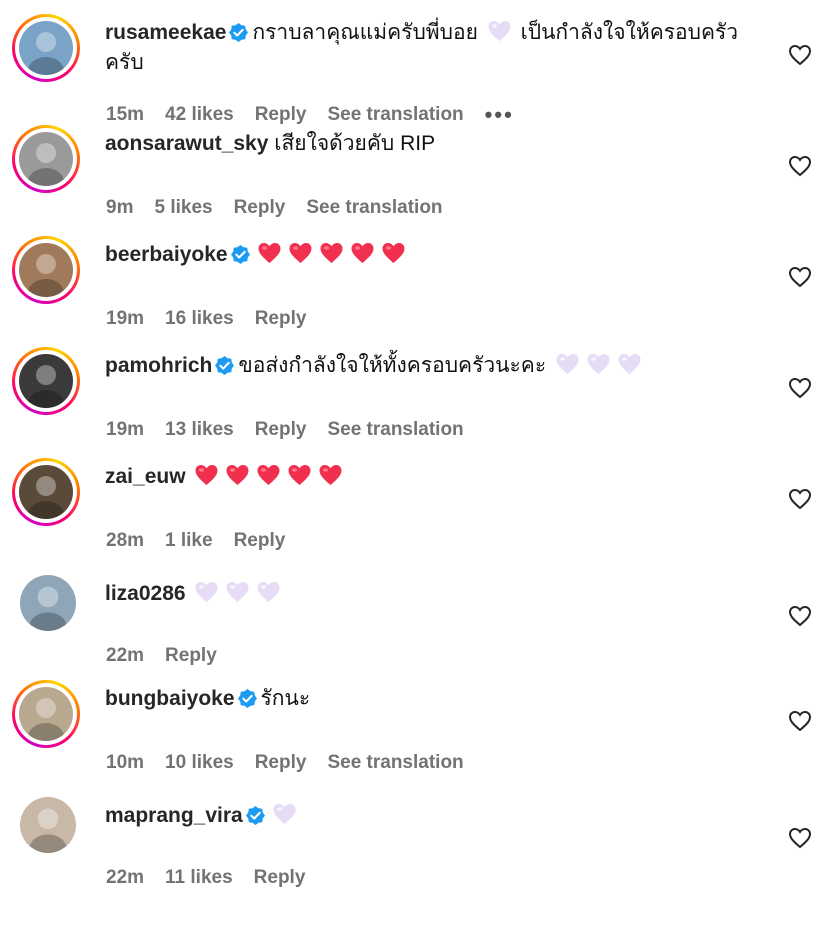  I want to click on comment-row: beerbaiyoke 19m 16 likes Reply, so click(410, 291).